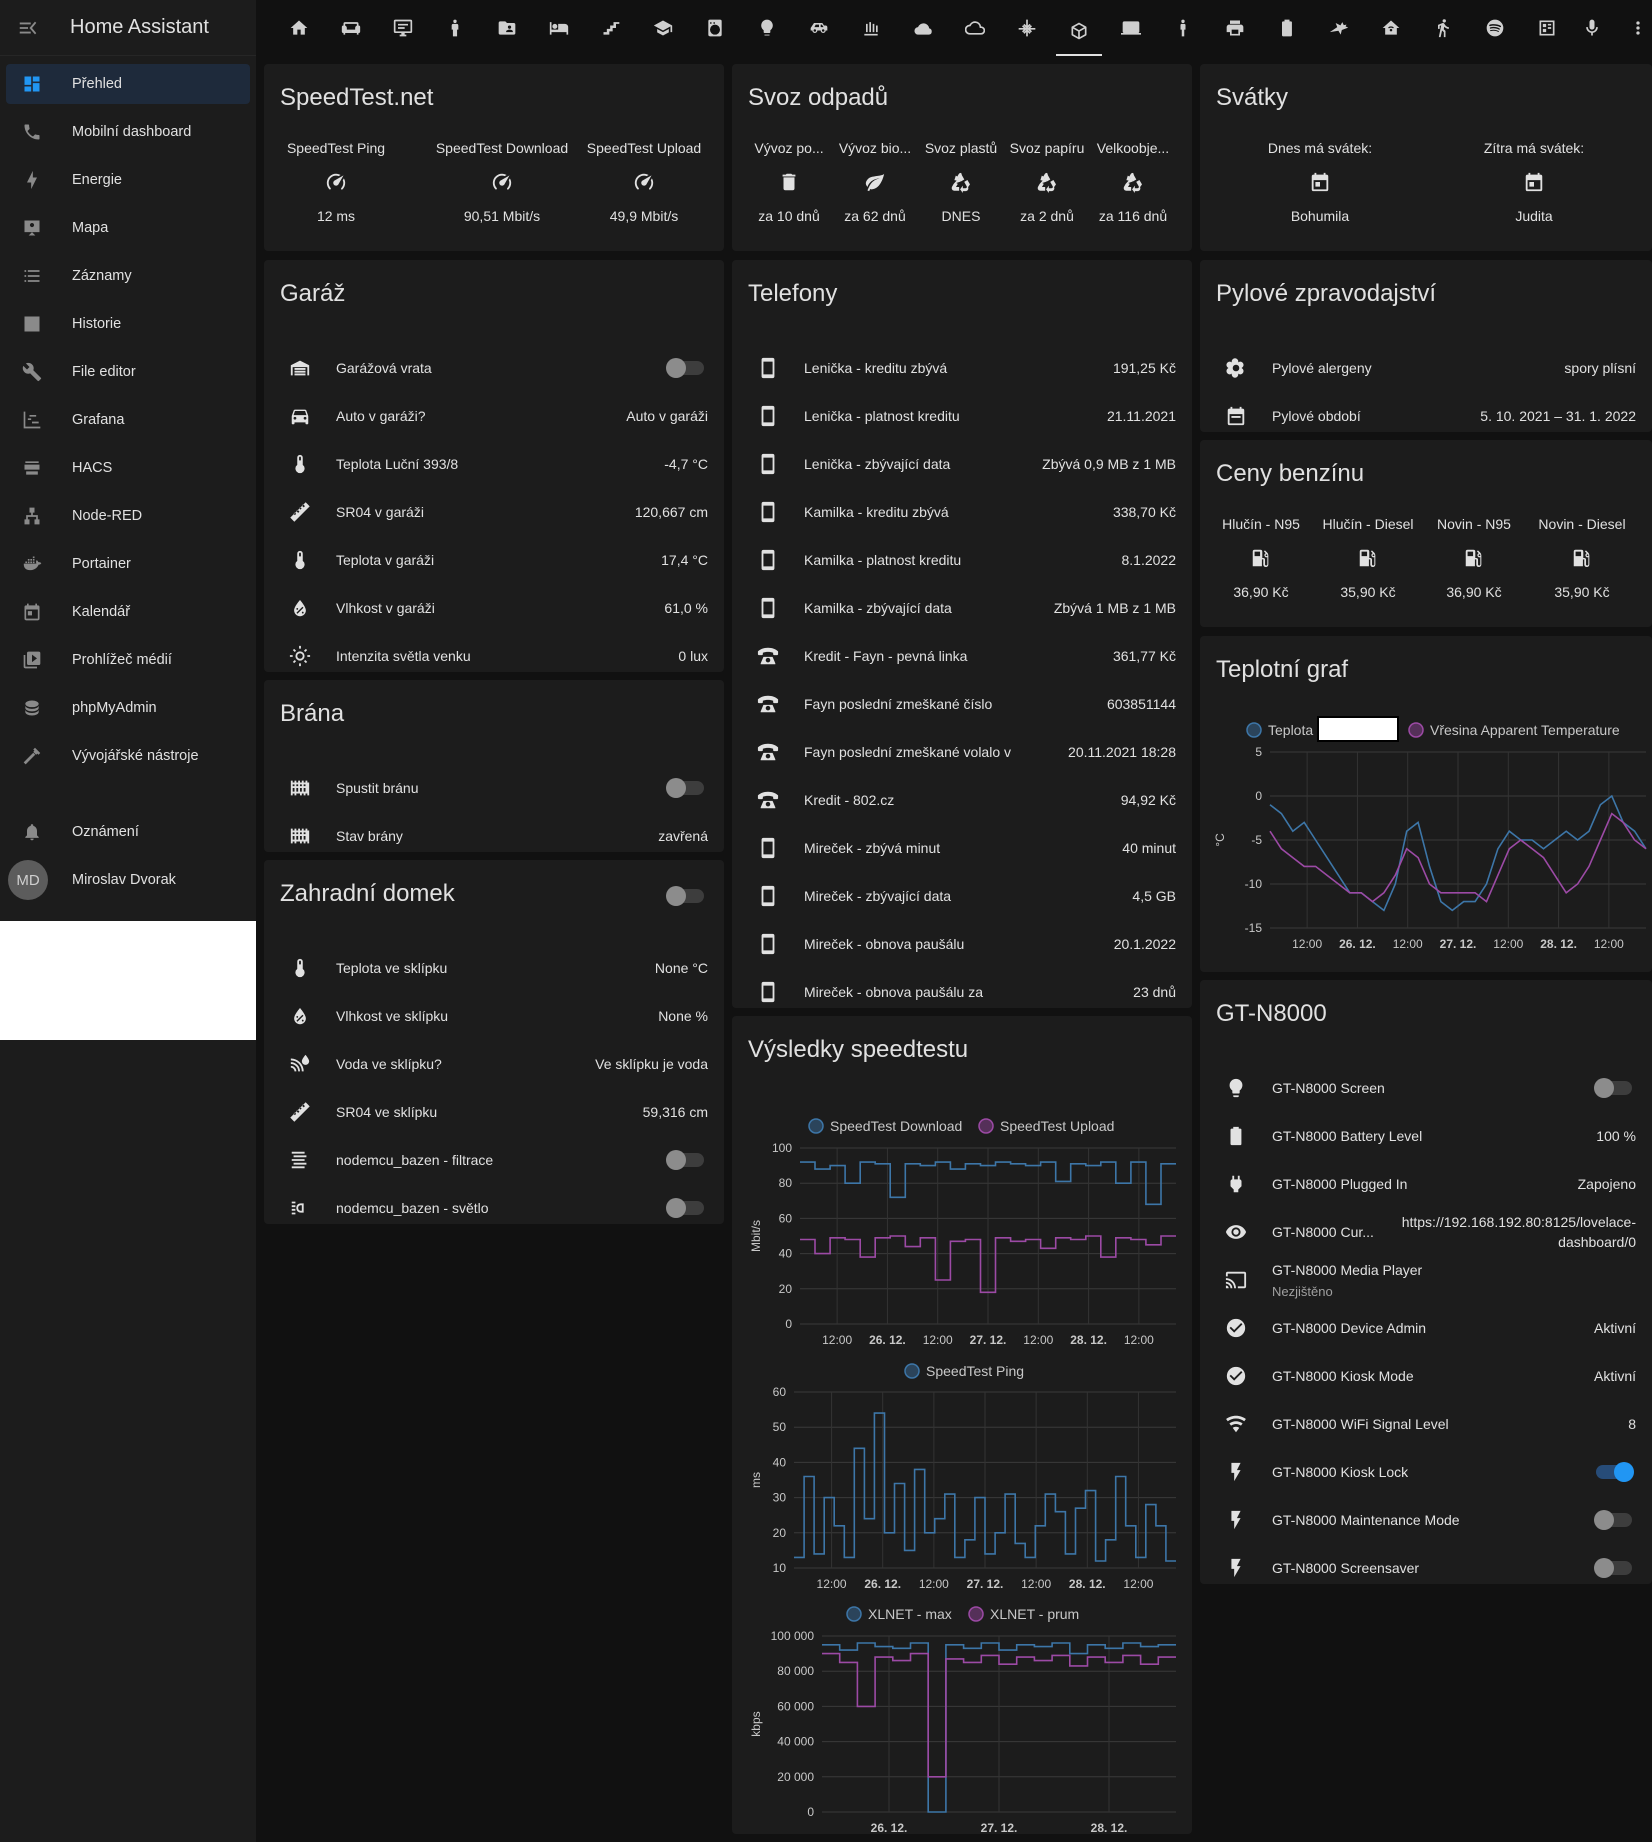 This screenshot has width=1652, height=1842. What do you see at coordinates (559, 28) in the screenshot?
I see `tab-bed` at bounding box center [559, 28].